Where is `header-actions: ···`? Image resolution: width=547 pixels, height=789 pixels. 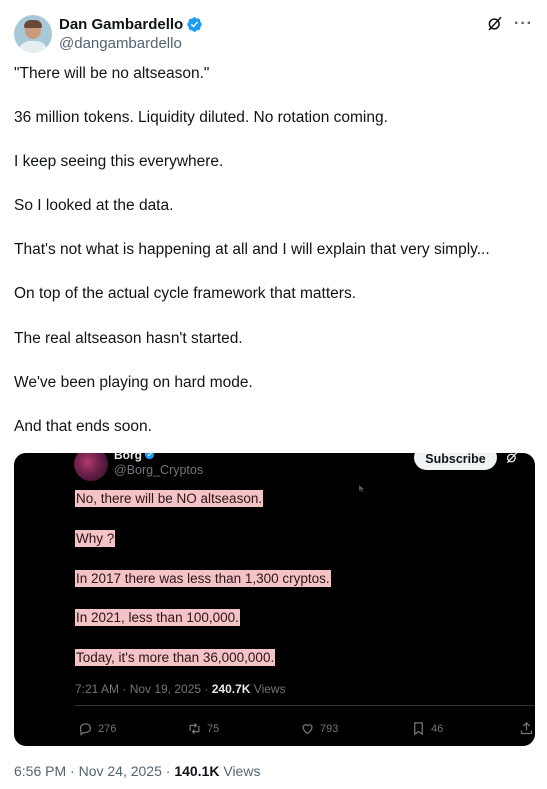 header-actions: ··· is located at coordinates (509, 24).